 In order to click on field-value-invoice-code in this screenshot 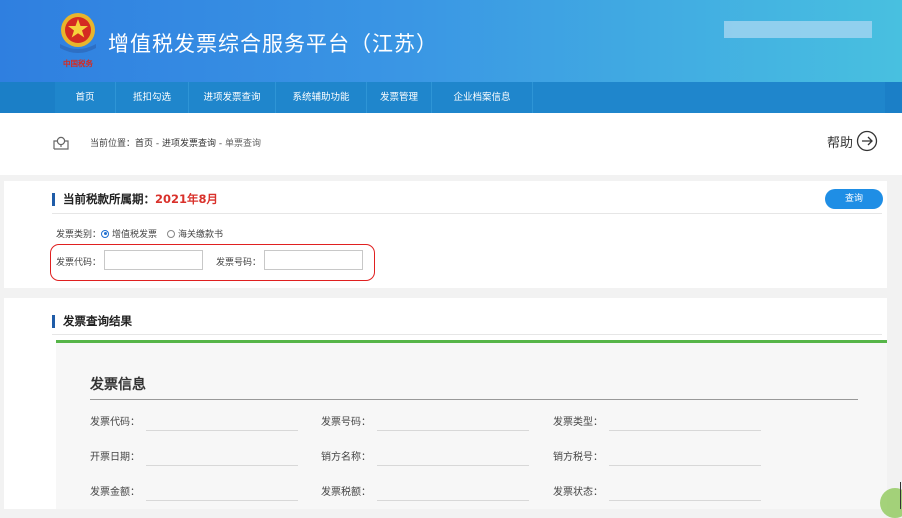, I will do `click(222, 422)`.